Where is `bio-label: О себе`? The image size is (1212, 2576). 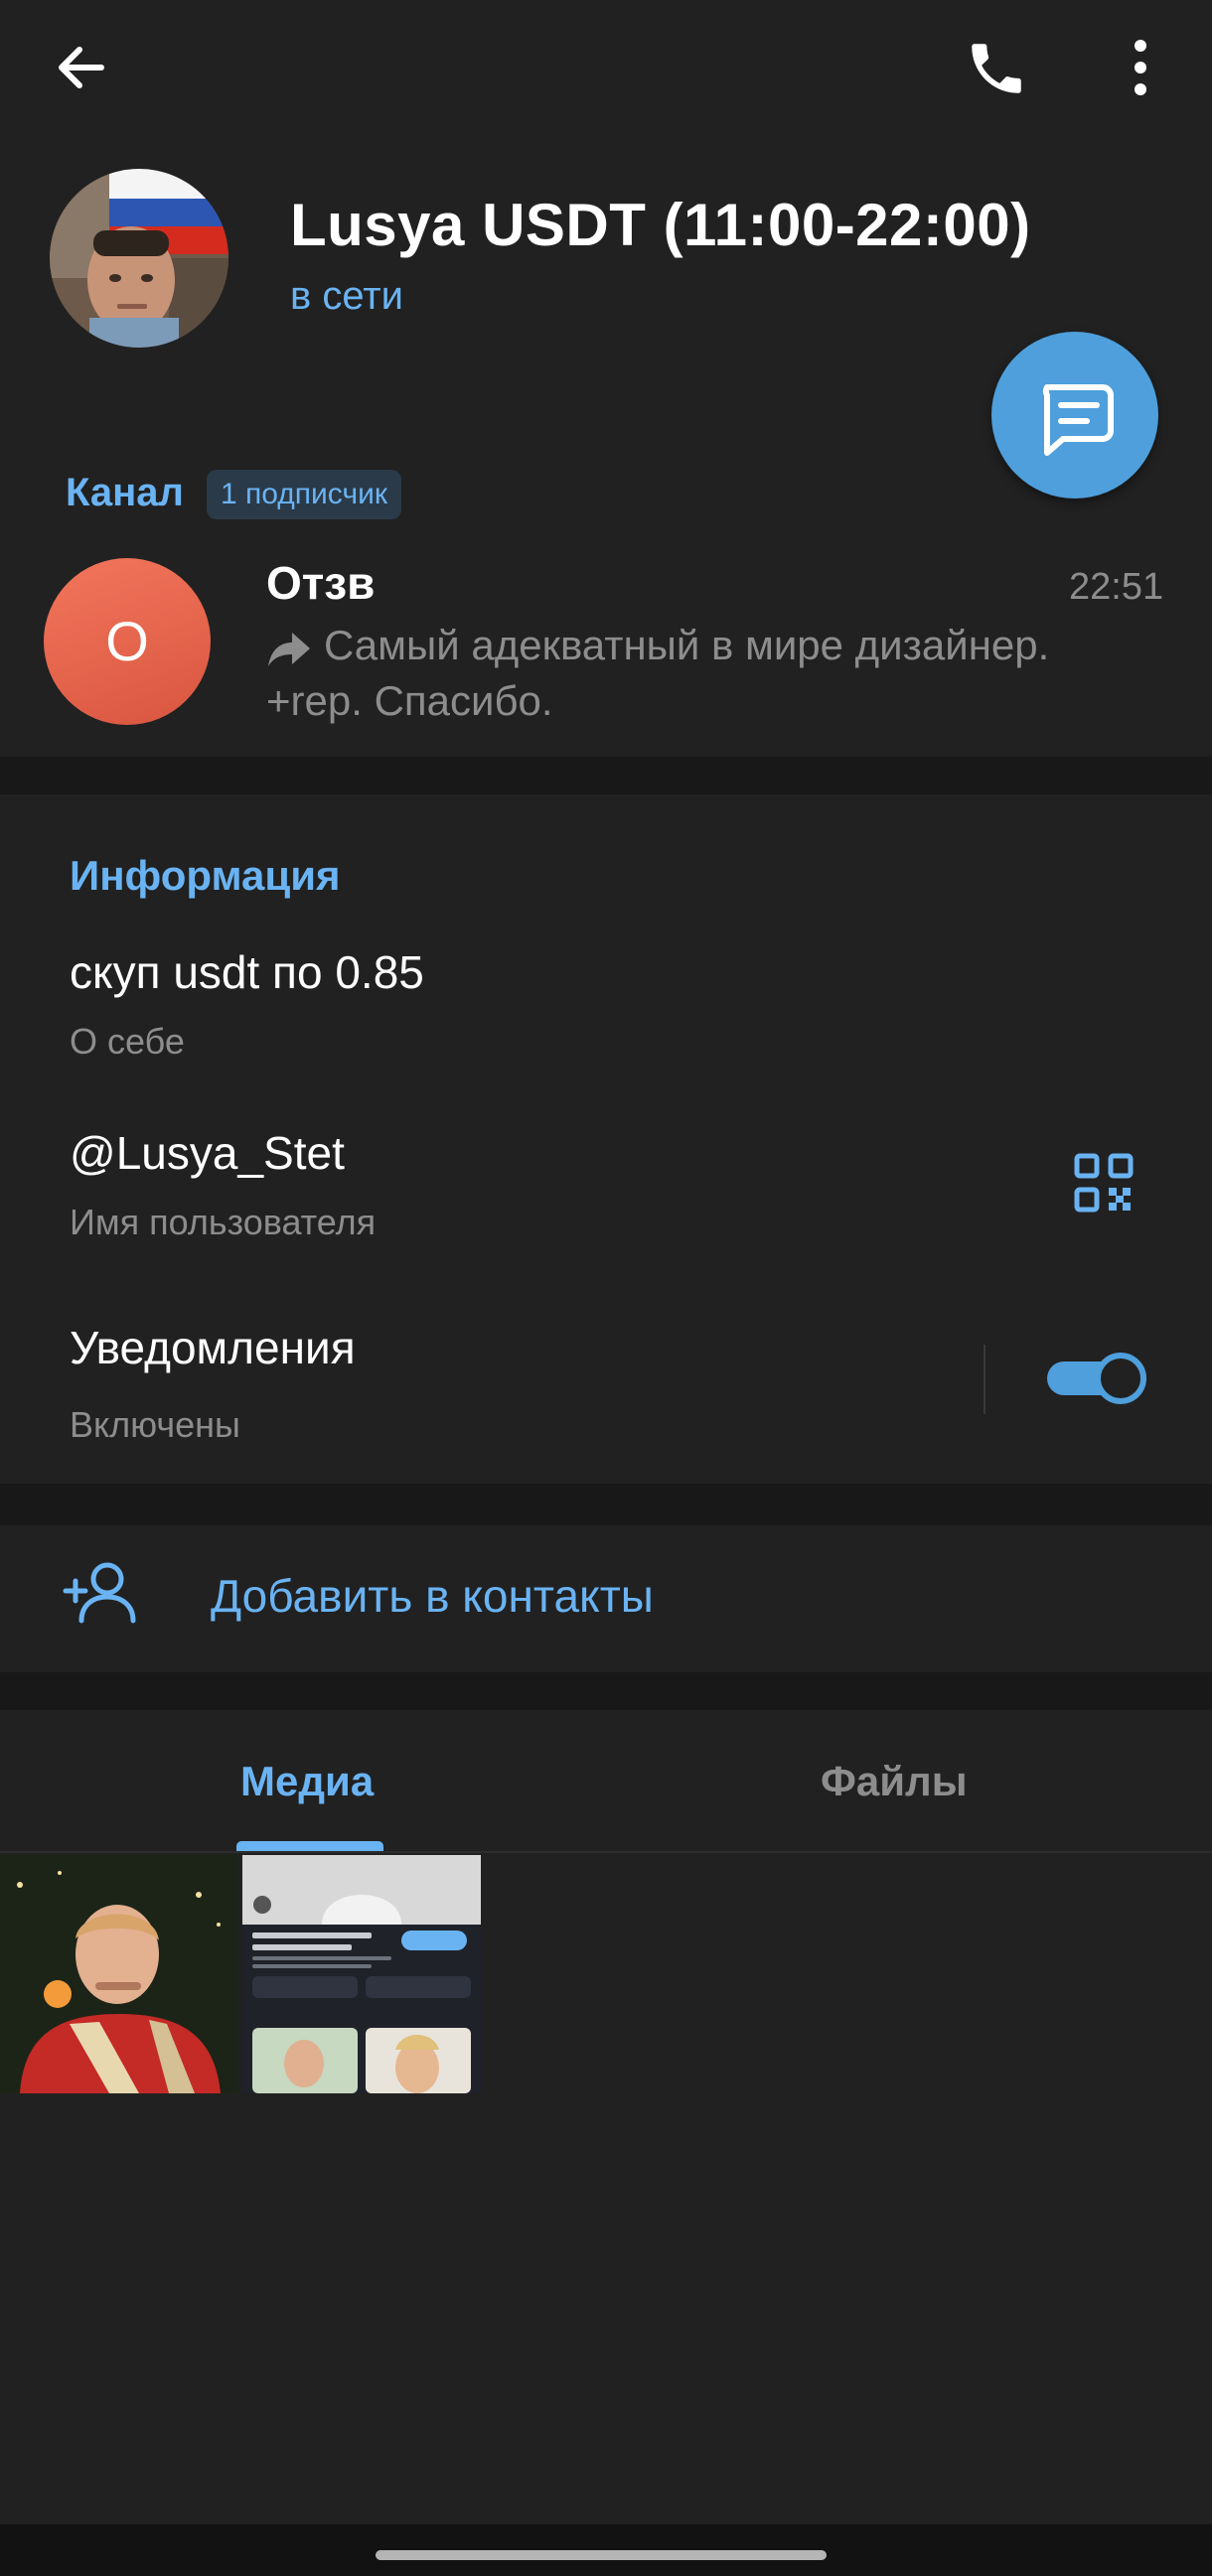 bio-label: О себе is located at coordinates (128, 1042).